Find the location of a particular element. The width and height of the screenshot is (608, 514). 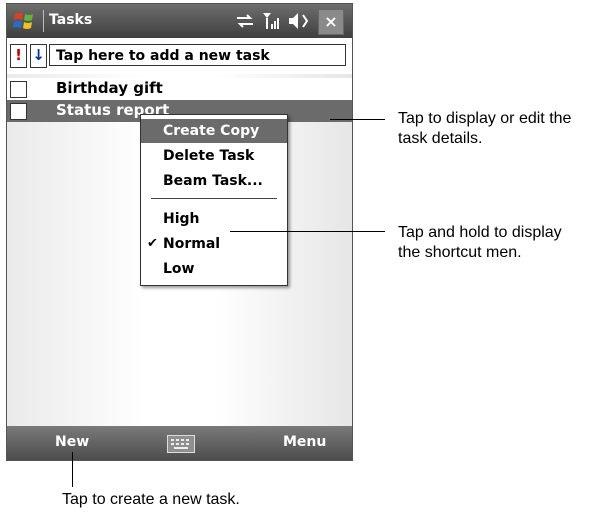

menu-item-create-copy: Create Copy is located at coordinates (214, 131).